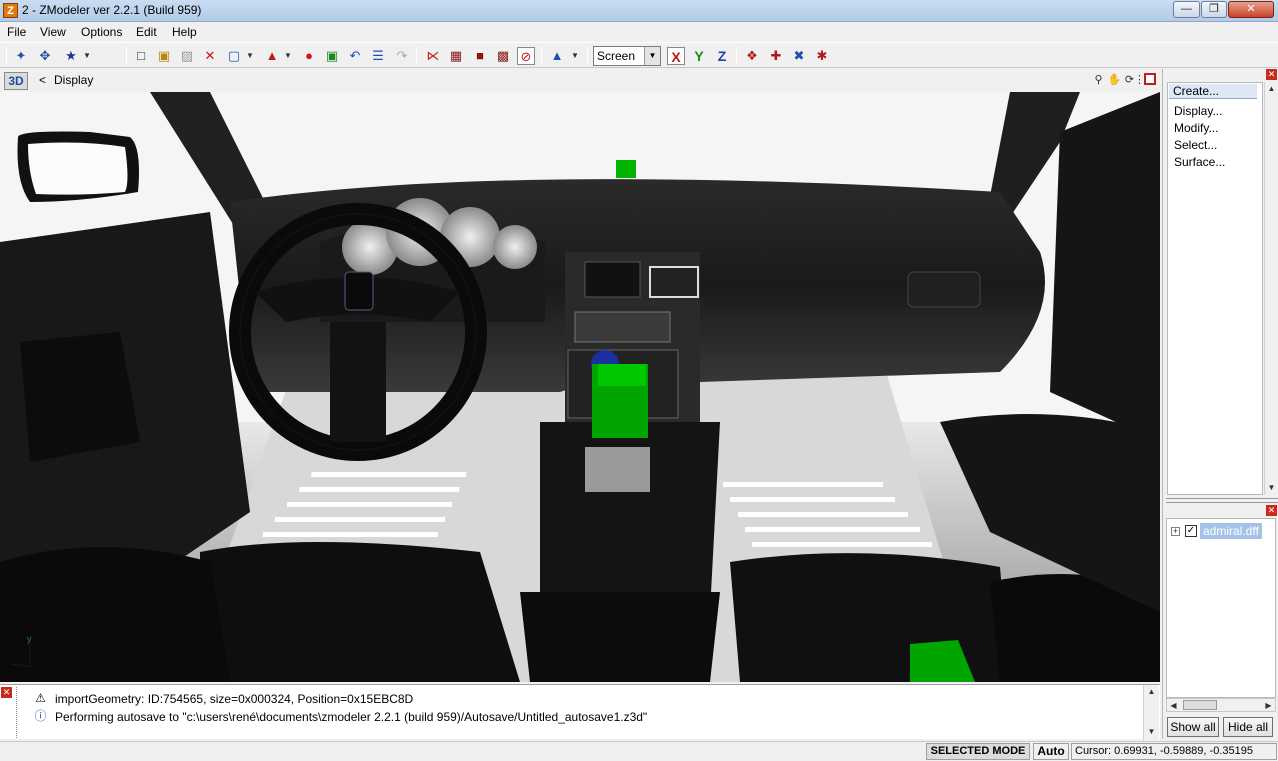  I want to click on save-icon: ▨, so click(187, 56).